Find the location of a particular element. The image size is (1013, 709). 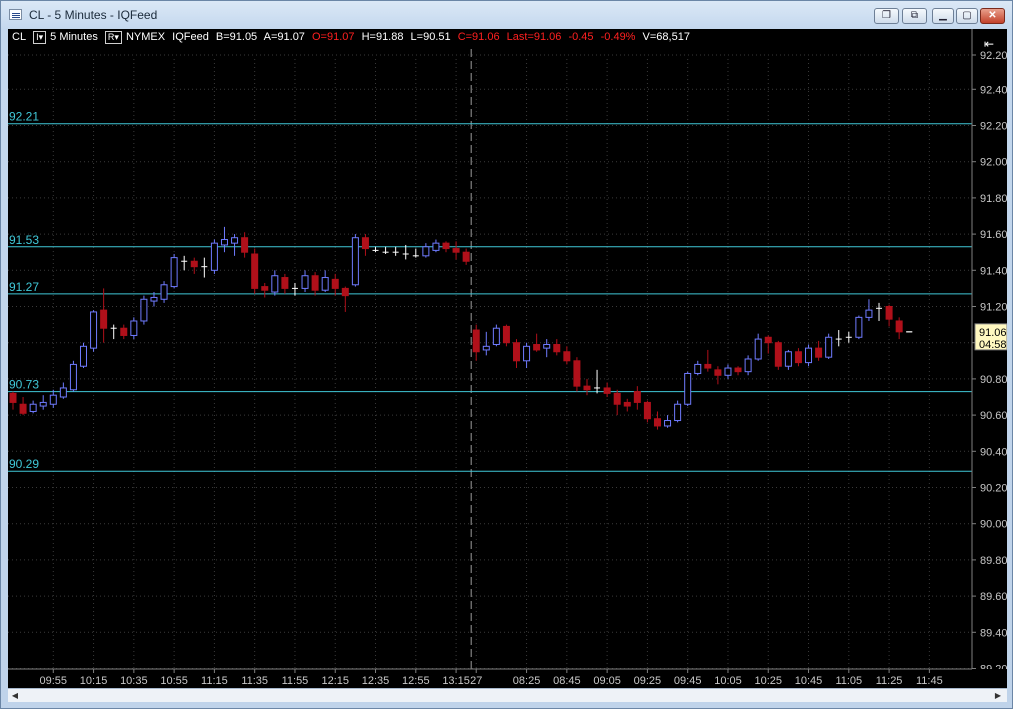

indicator-menu-button: I▾ is located at coordinates (40, 37).